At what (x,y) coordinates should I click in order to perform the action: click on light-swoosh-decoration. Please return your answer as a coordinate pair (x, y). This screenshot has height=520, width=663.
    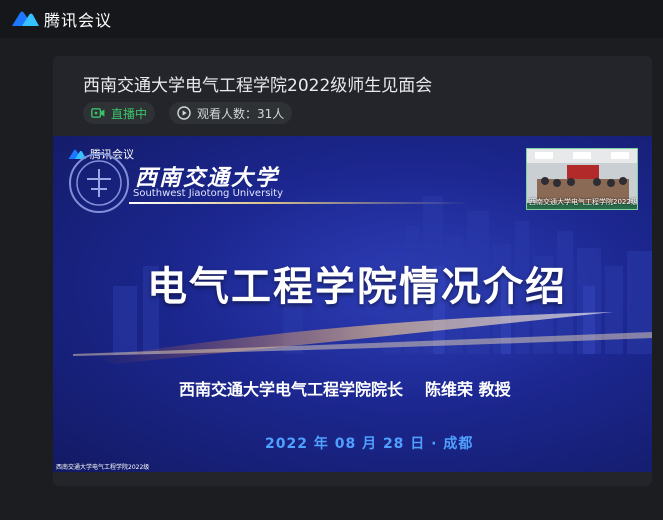
    Looking at the image, I should click on (362, 338).